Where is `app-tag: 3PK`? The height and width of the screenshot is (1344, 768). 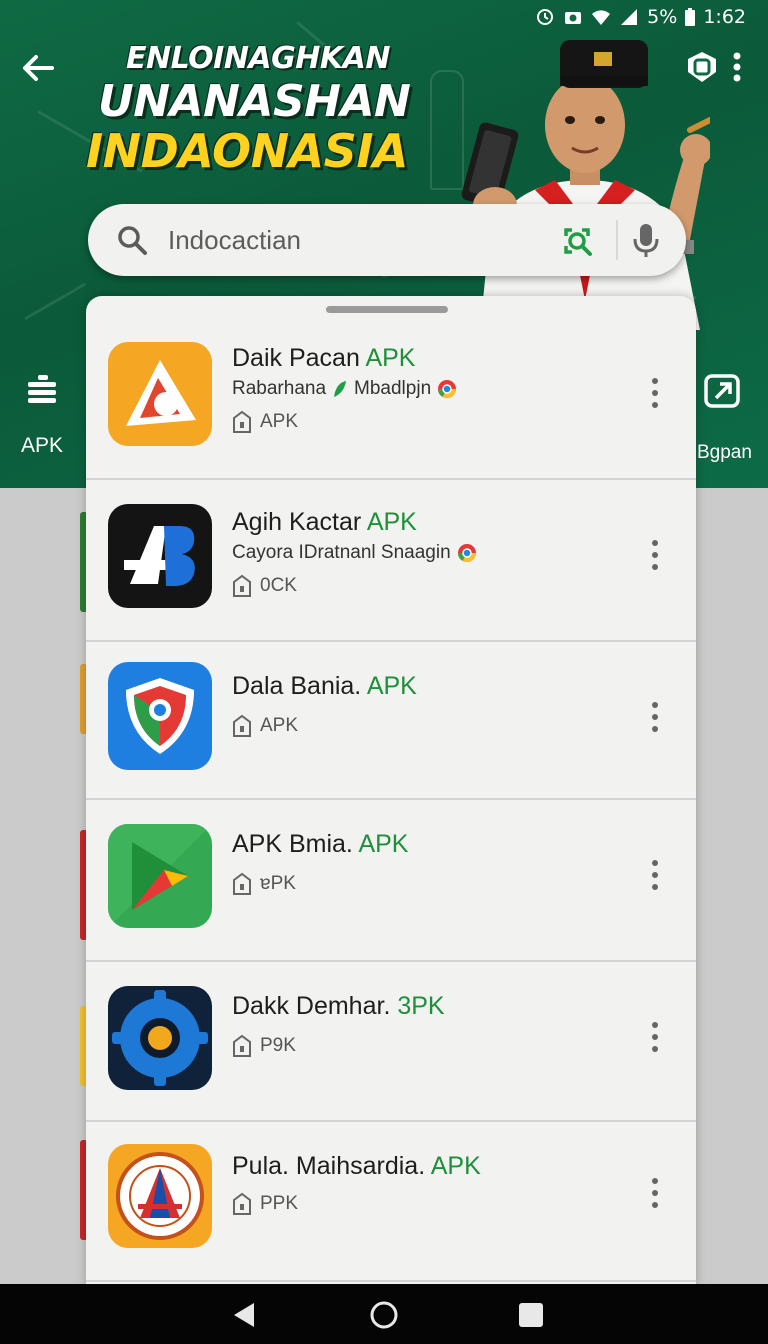 app-tag: 3PK is located at coordinates (421, 1006).